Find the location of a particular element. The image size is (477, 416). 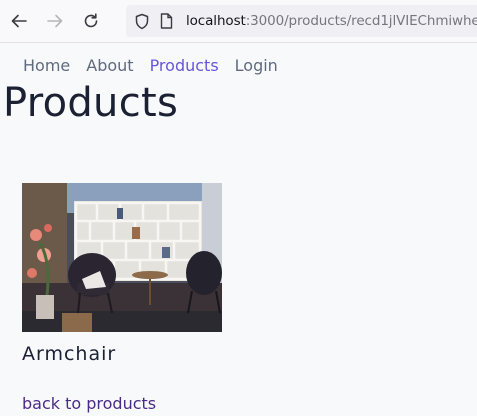

nav-login-link: Login is located at coordinates (256, 65).